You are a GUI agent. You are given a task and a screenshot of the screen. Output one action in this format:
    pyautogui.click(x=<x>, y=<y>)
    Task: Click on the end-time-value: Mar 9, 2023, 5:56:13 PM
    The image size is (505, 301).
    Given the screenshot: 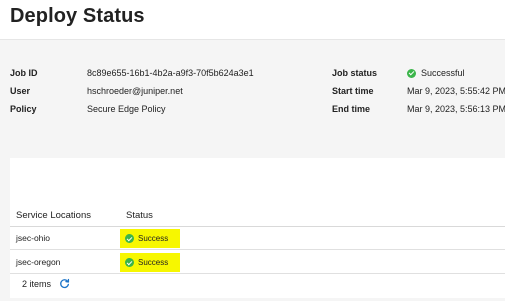 What is the action you would take?
    pyautogui.click(x=456, y=109)
    